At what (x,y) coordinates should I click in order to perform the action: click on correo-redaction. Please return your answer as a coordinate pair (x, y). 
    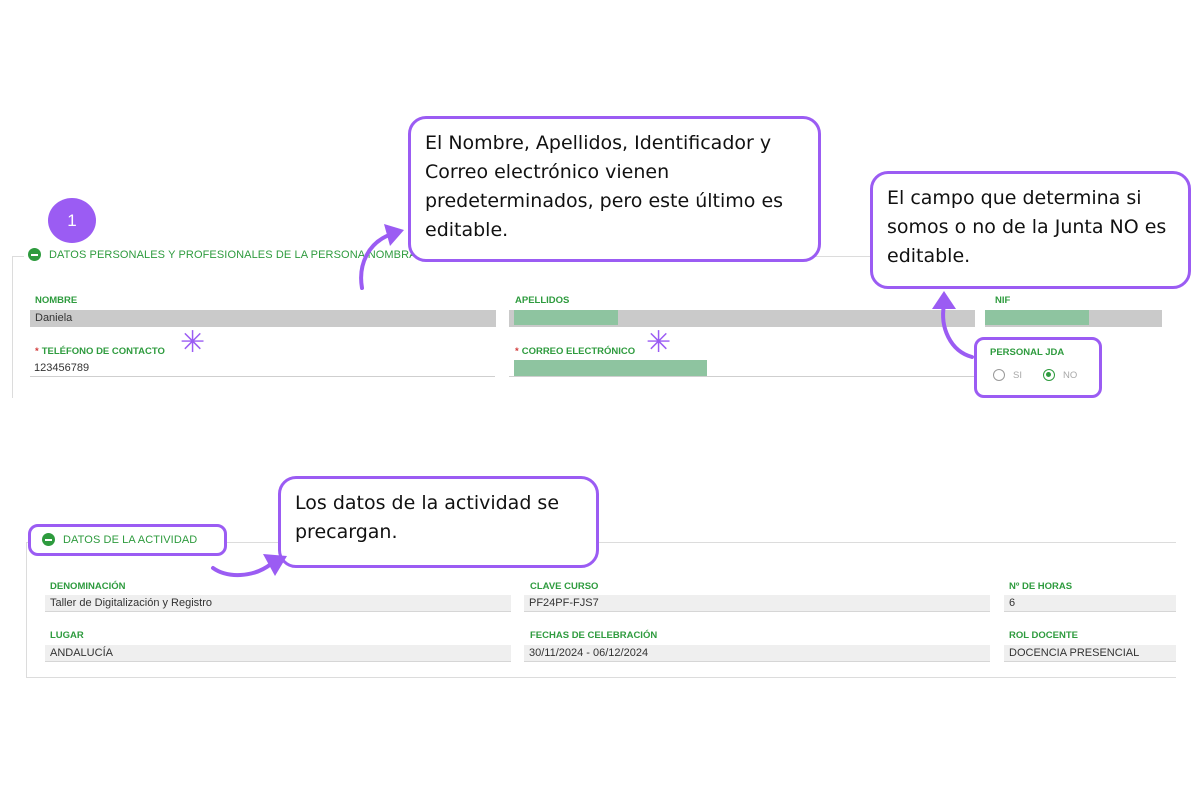
    Looking at the image, I should click on (610, 368).